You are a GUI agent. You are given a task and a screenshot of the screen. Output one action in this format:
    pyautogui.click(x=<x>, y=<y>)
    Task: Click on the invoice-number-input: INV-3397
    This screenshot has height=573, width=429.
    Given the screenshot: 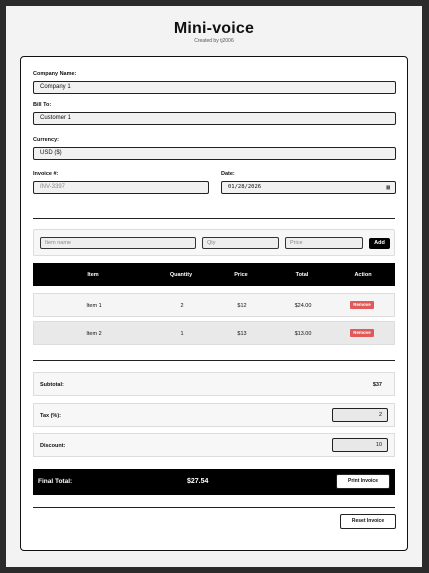 What is the action you would take?
    pyautogui.click(x=121, y=187)
    